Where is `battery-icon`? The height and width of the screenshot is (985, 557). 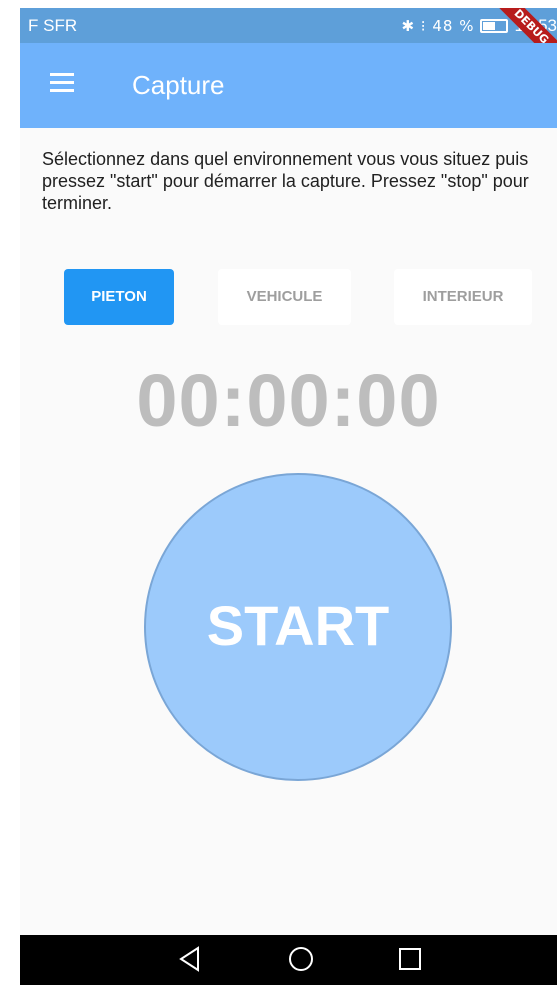 battery-icon is located at coordinates (494, 26).